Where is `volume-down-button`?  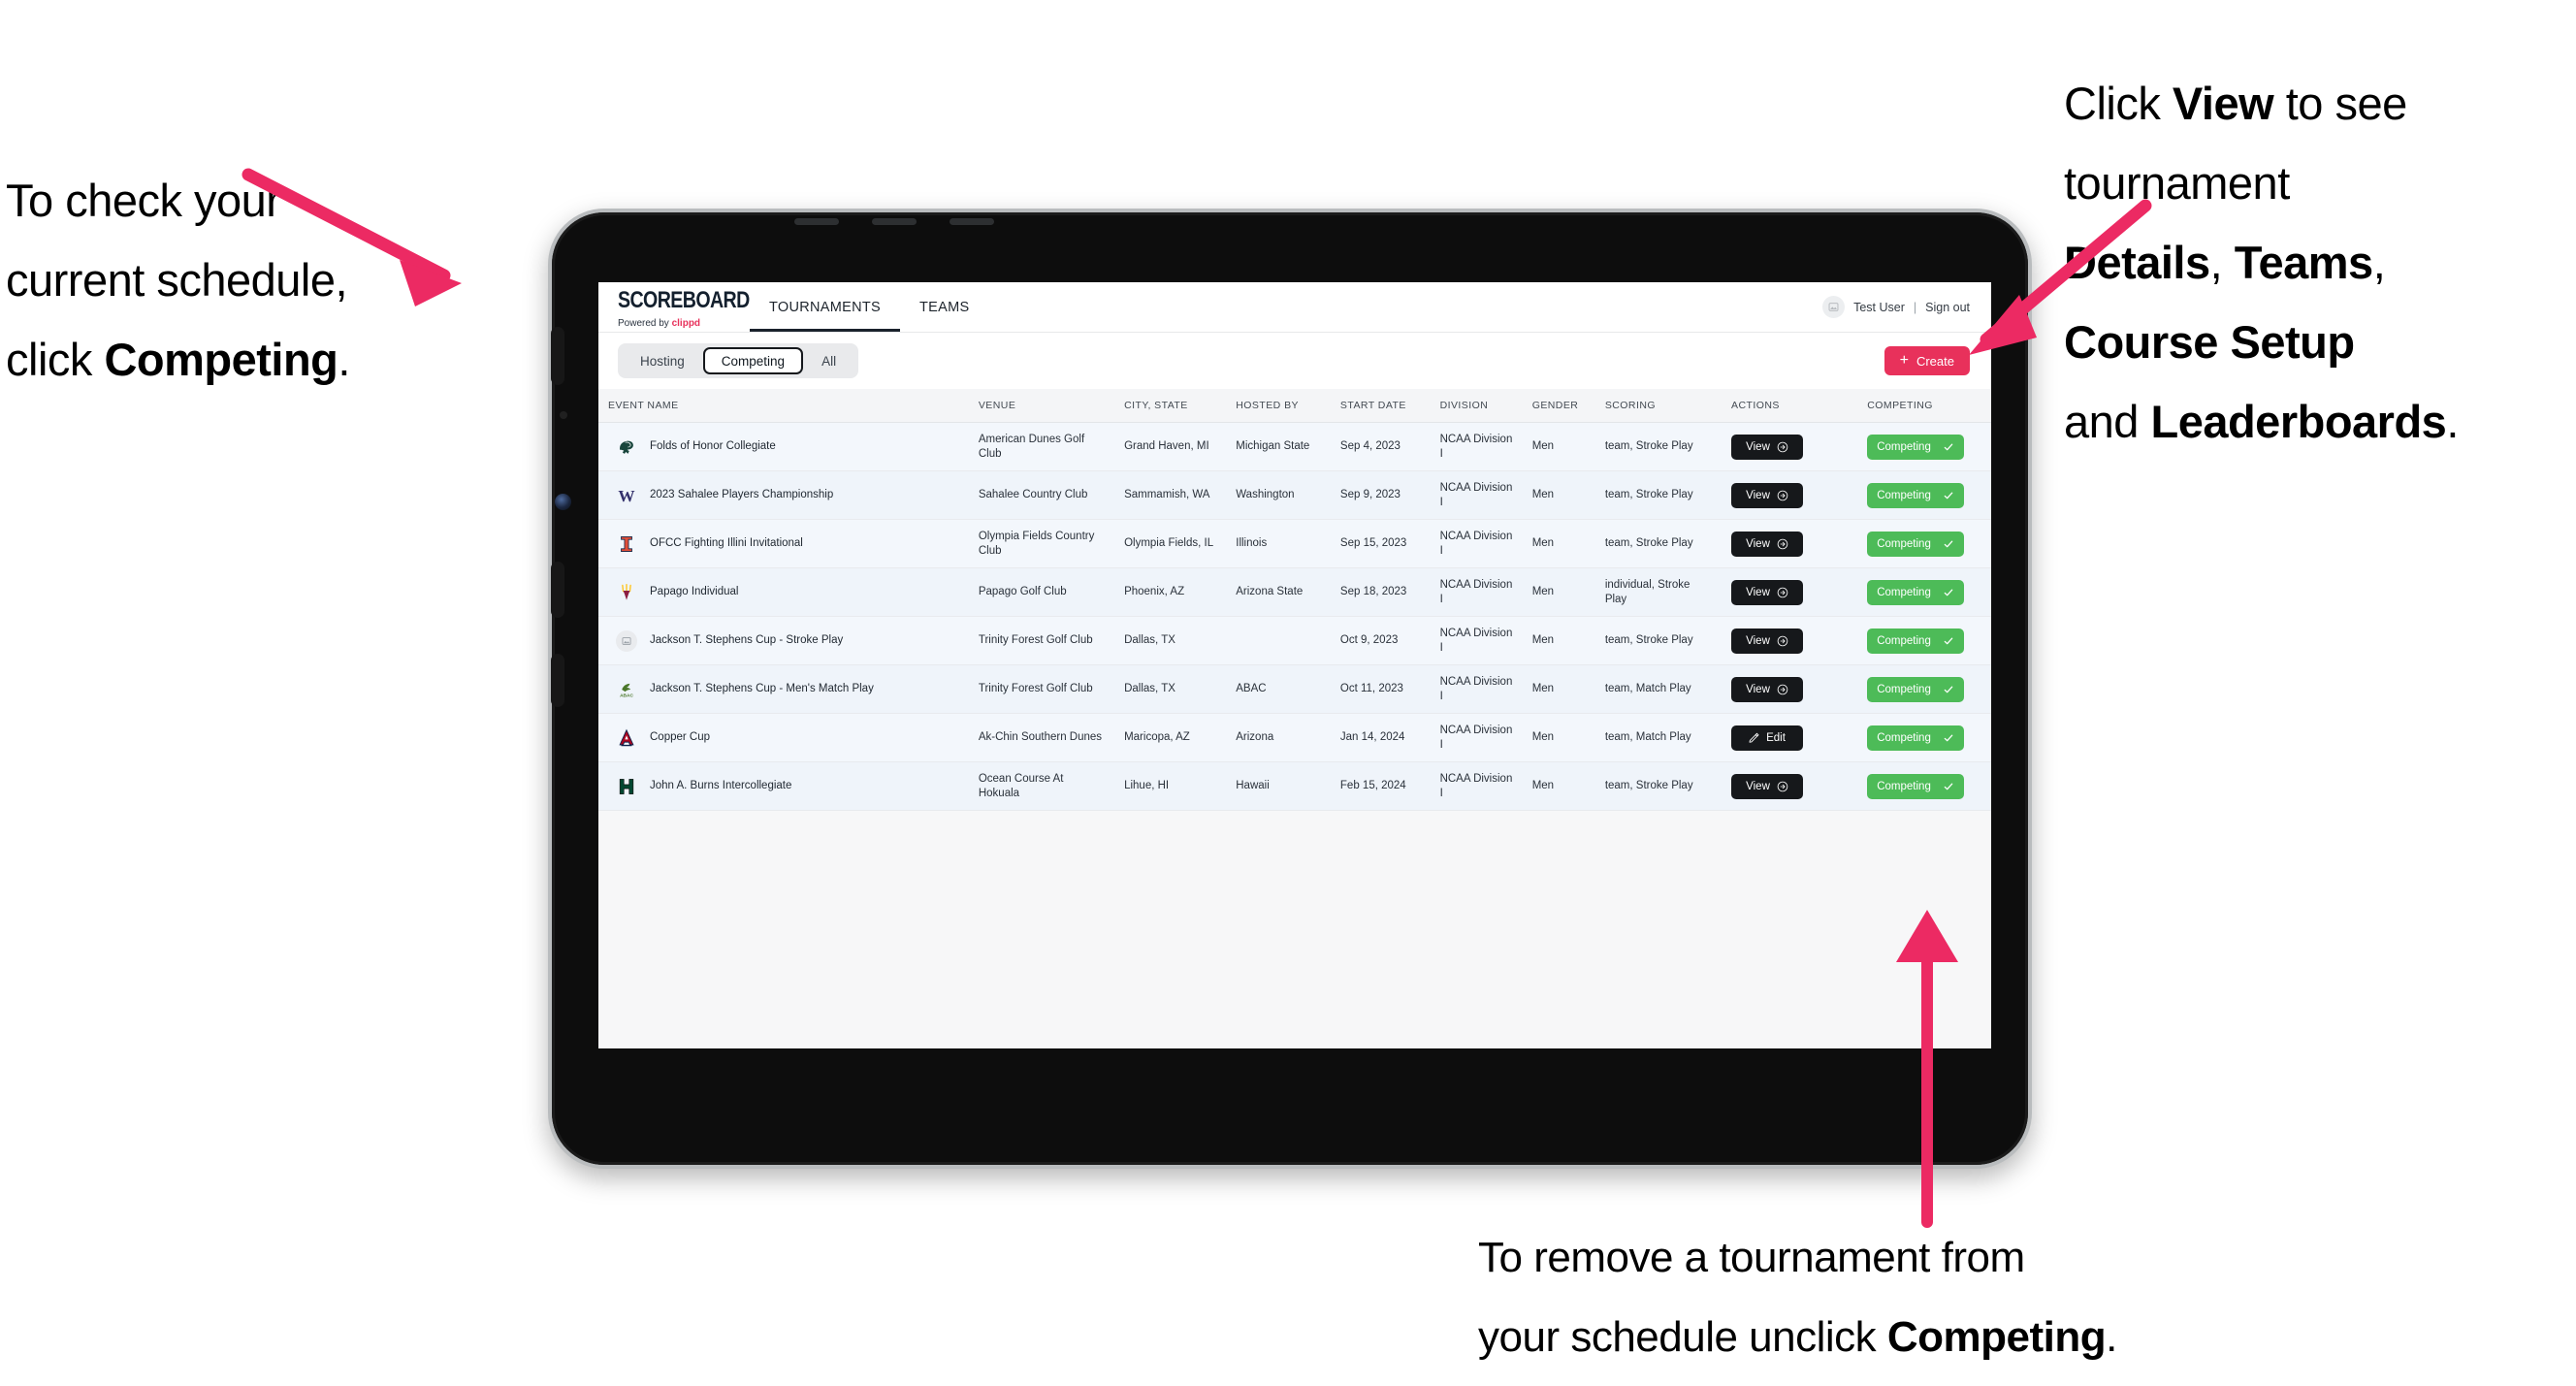 volume-down-button is located at coordinates (557, 590).